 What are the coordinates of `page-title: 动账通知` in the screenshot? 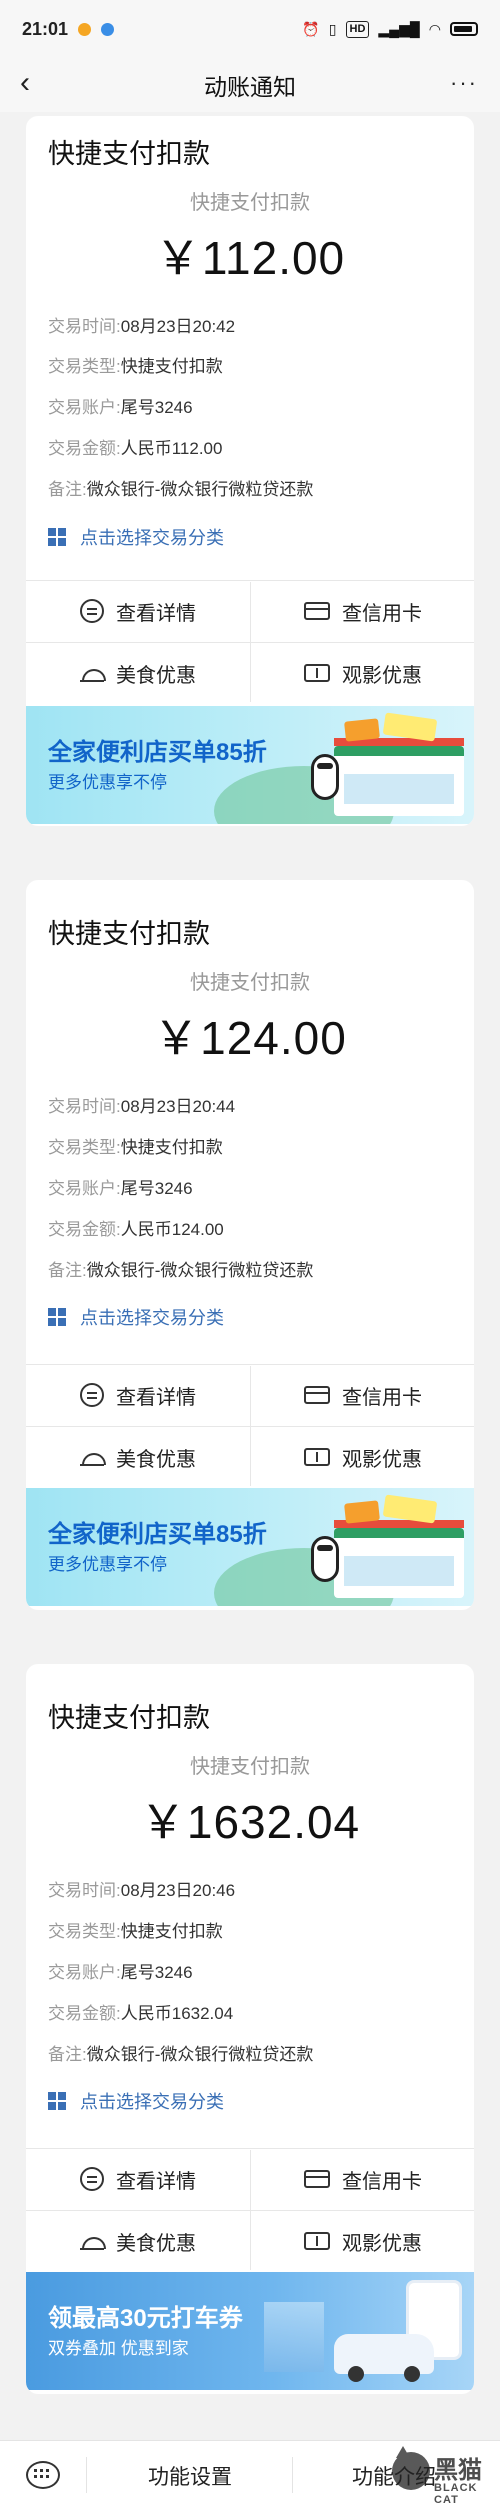 It's located at (250, 87).